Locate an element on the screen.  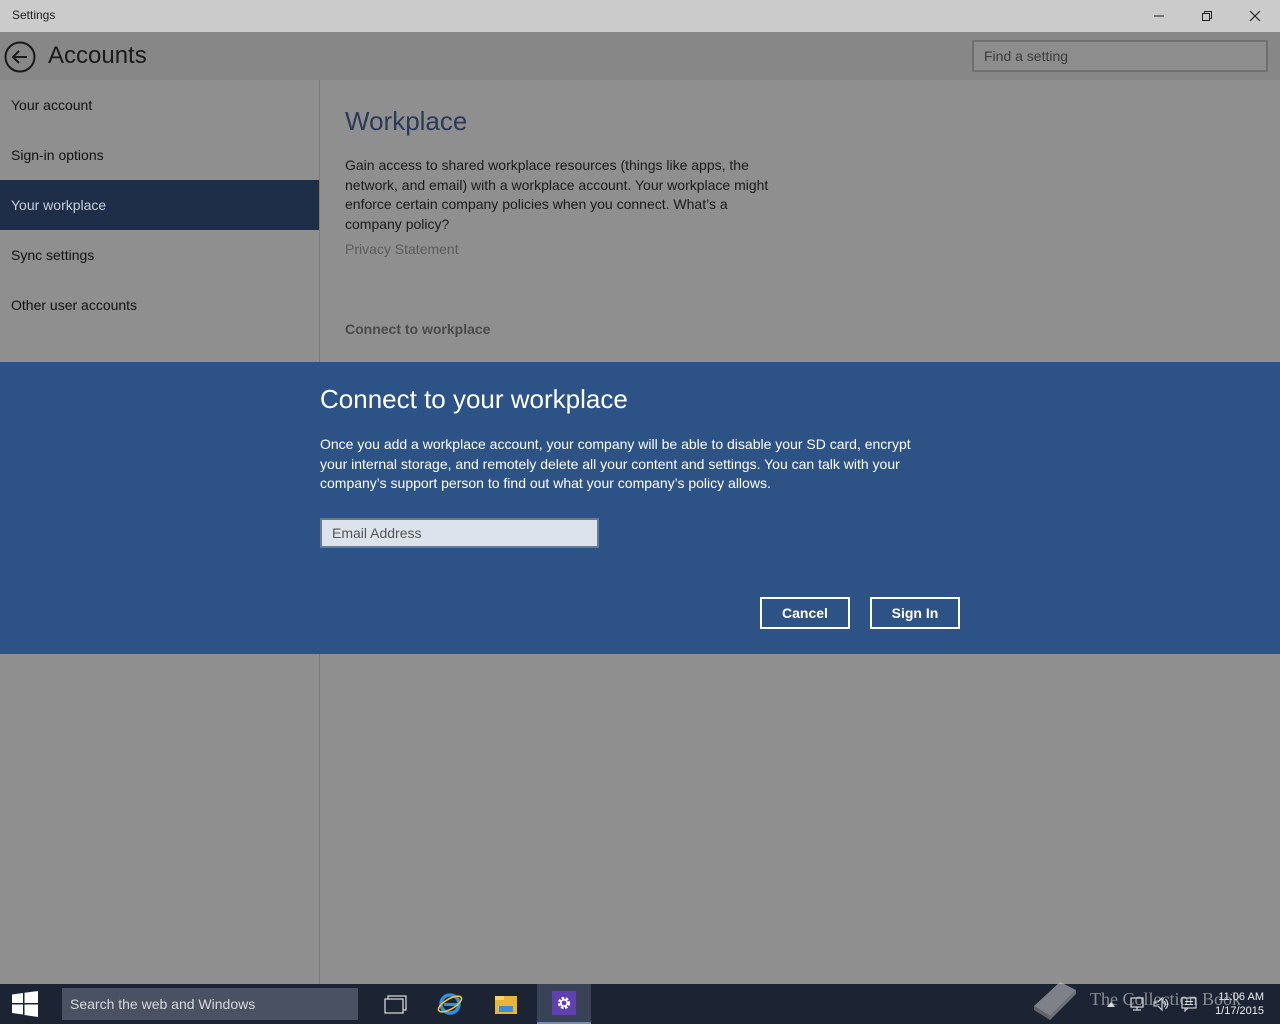
close-button is located at coordinates (1255, 16).